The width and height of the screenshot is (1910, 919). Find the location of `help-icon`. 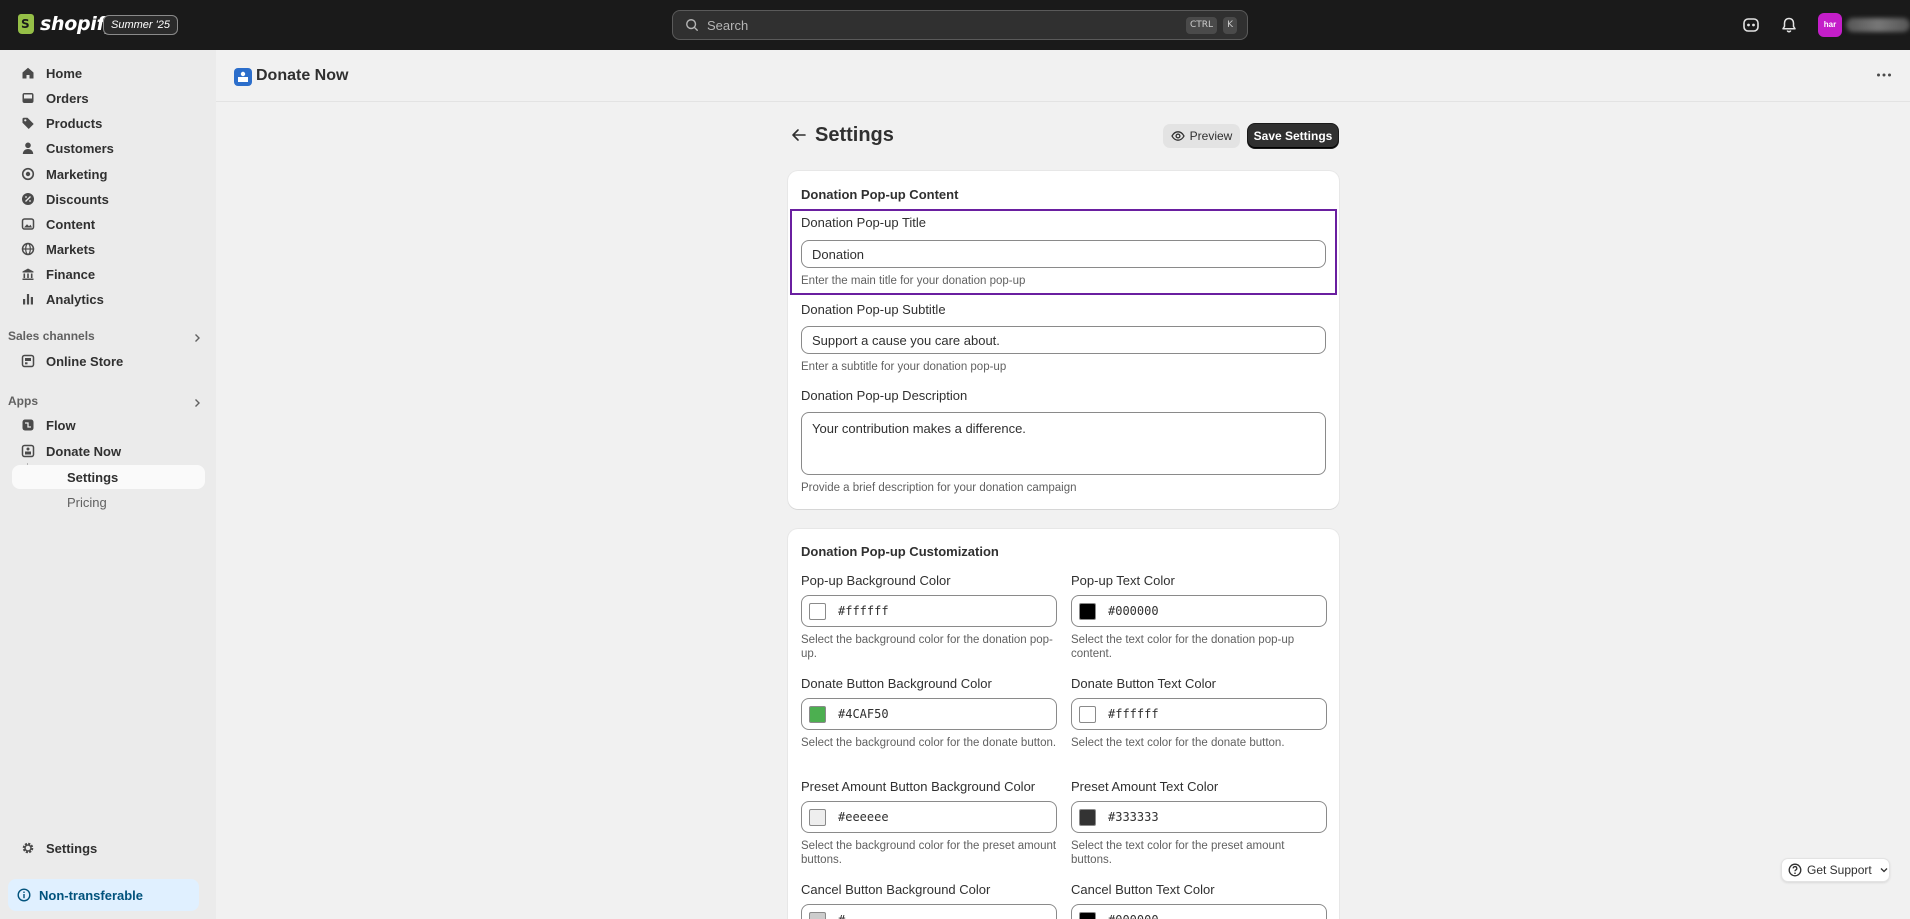

help-icon is located at coordinates (1795, 870).